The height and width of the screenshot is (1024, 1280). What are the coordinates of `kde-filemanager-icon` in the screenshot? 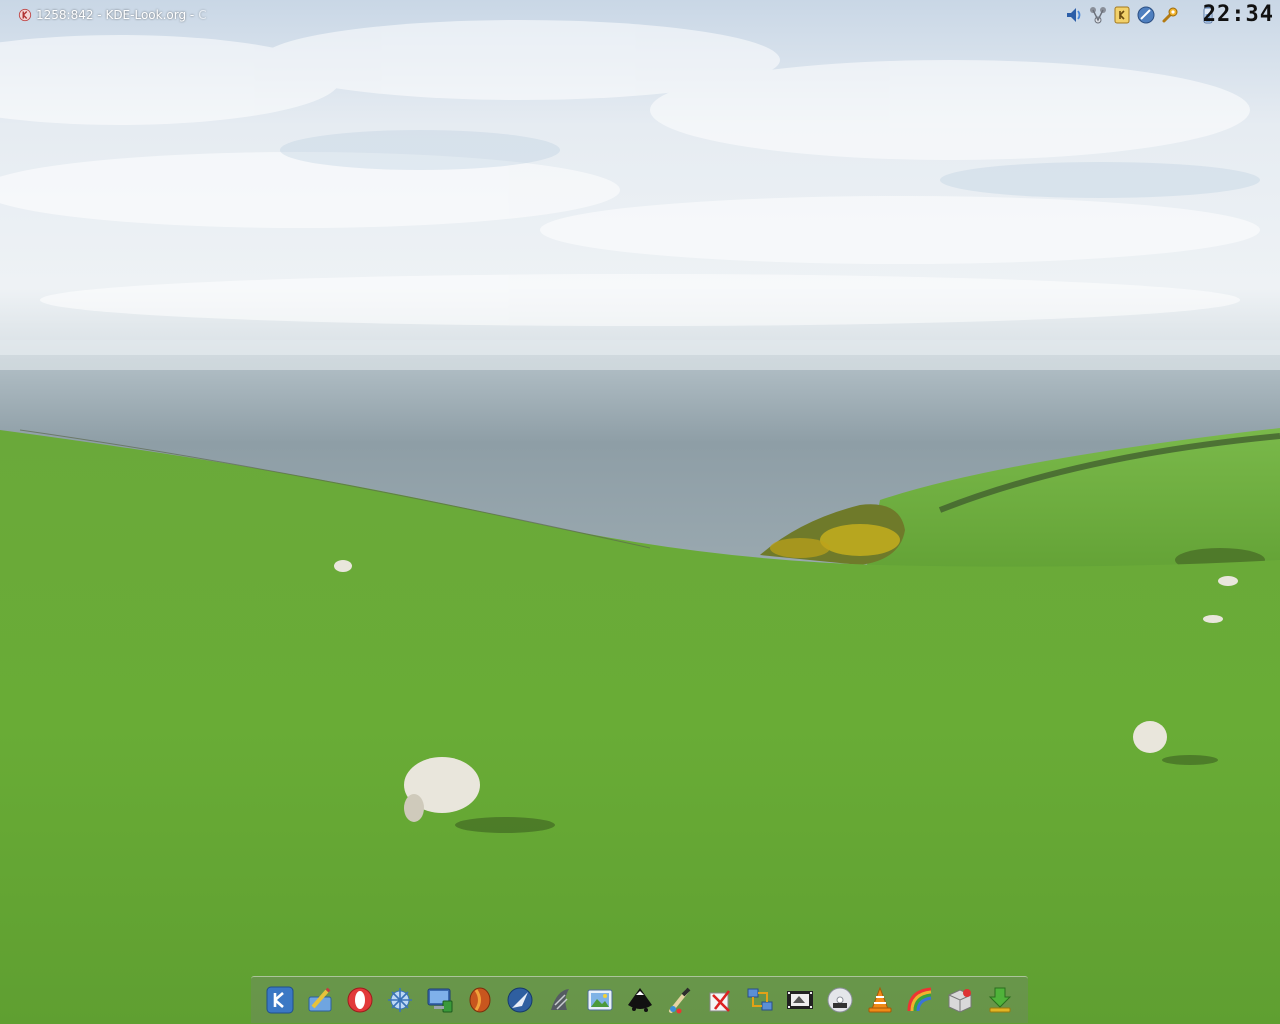 It's located at (399, 1000).